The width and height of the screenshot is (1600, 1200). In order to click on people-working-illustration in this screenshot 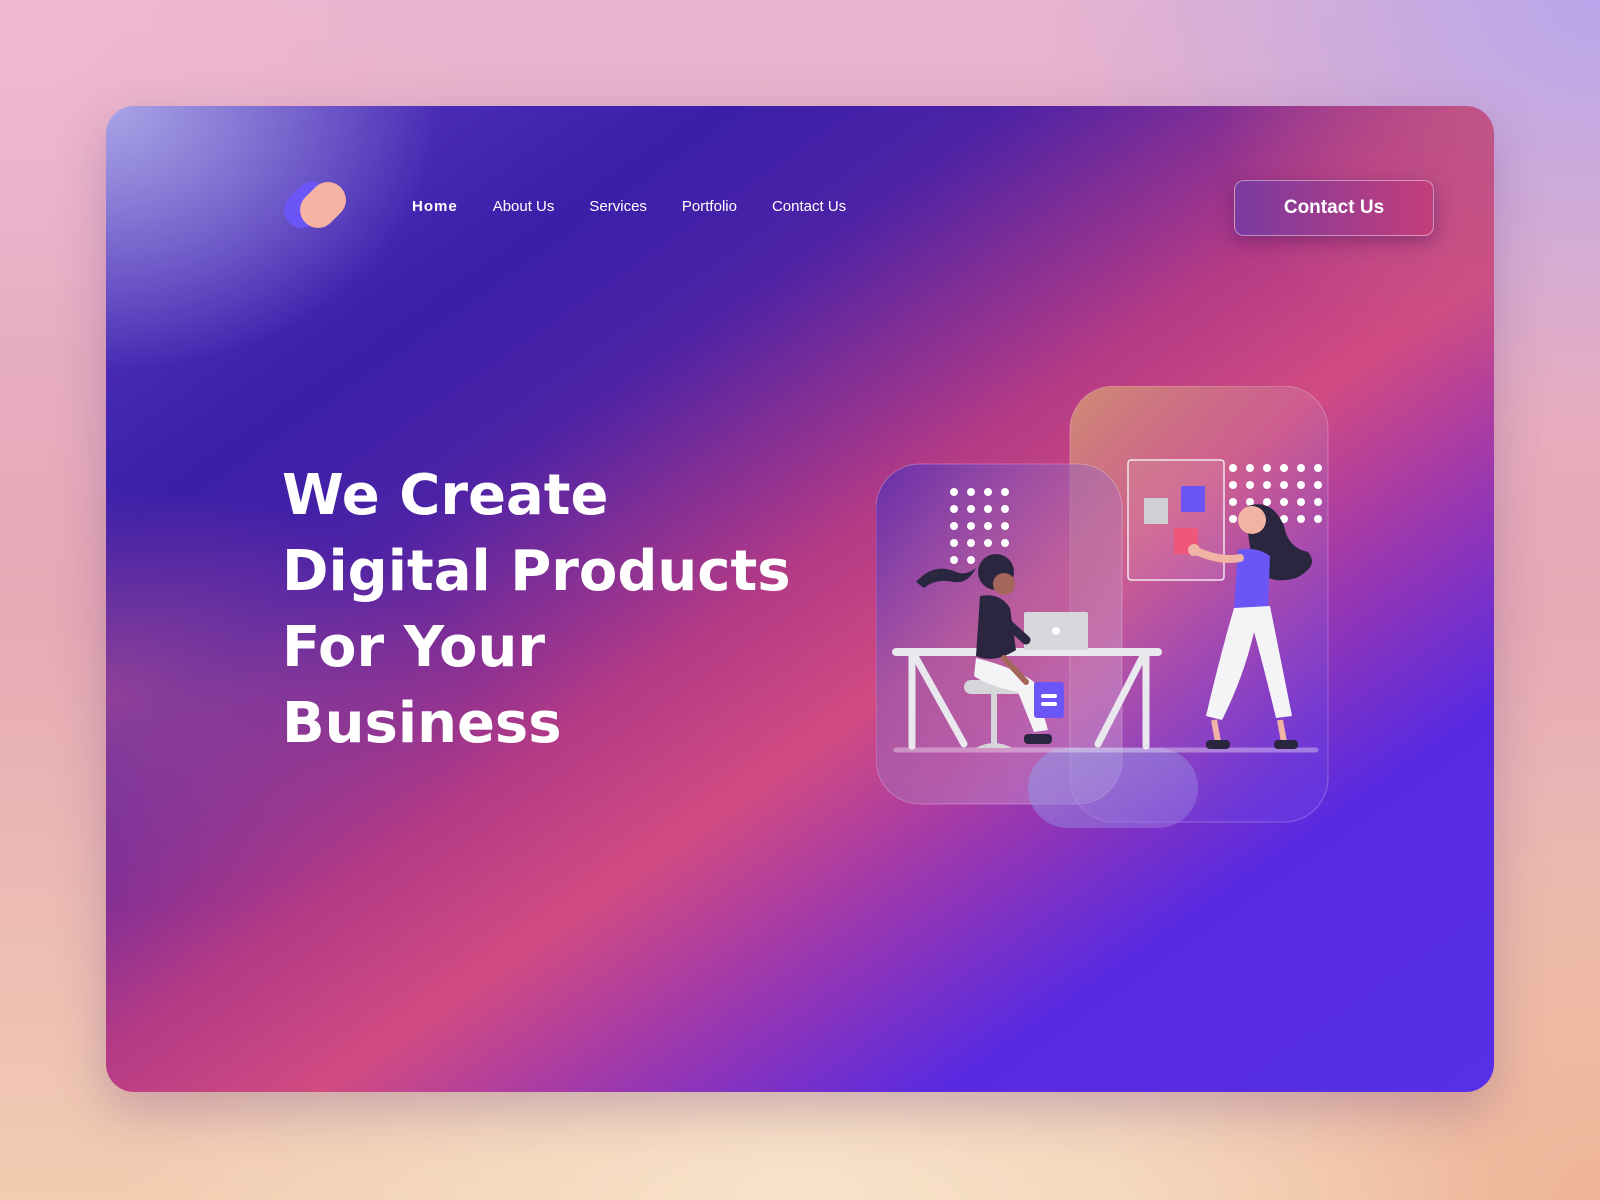, I will do `click(1105, 610)`.